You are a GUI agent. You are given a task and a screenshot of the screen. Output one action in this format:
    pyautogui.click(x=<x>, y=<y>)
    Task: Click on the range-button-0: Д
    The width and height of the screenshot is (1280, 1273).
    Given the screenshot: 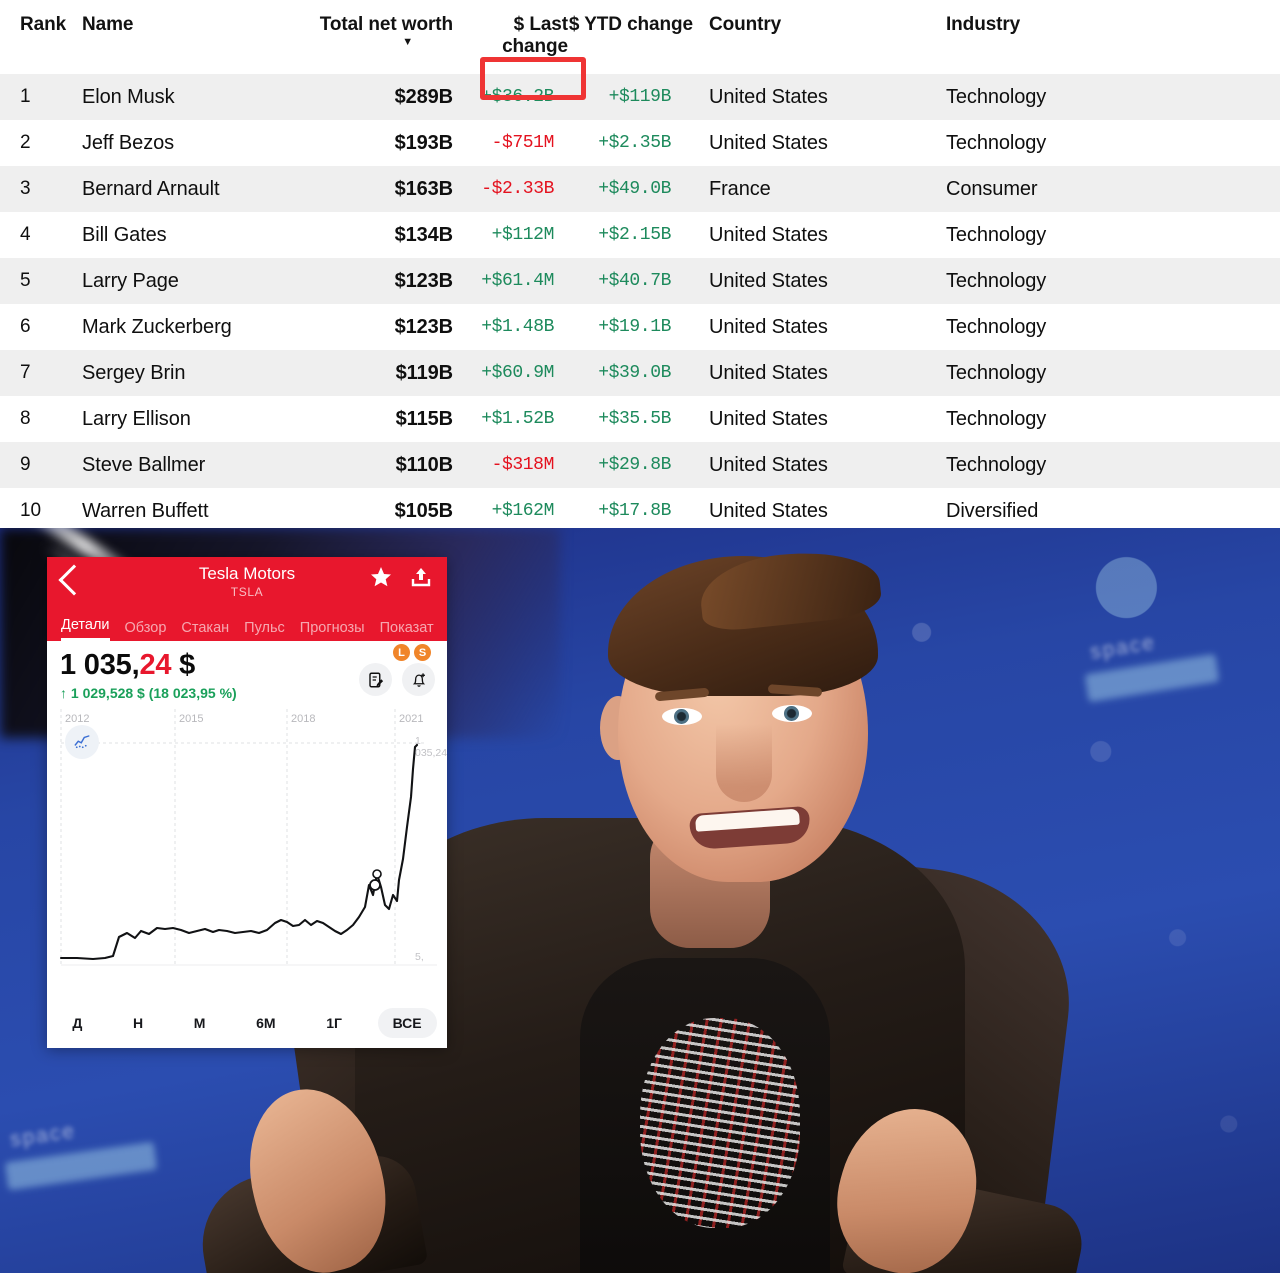 What is the action you would take?
    pyautogui.click(x=77, y=1023)
    